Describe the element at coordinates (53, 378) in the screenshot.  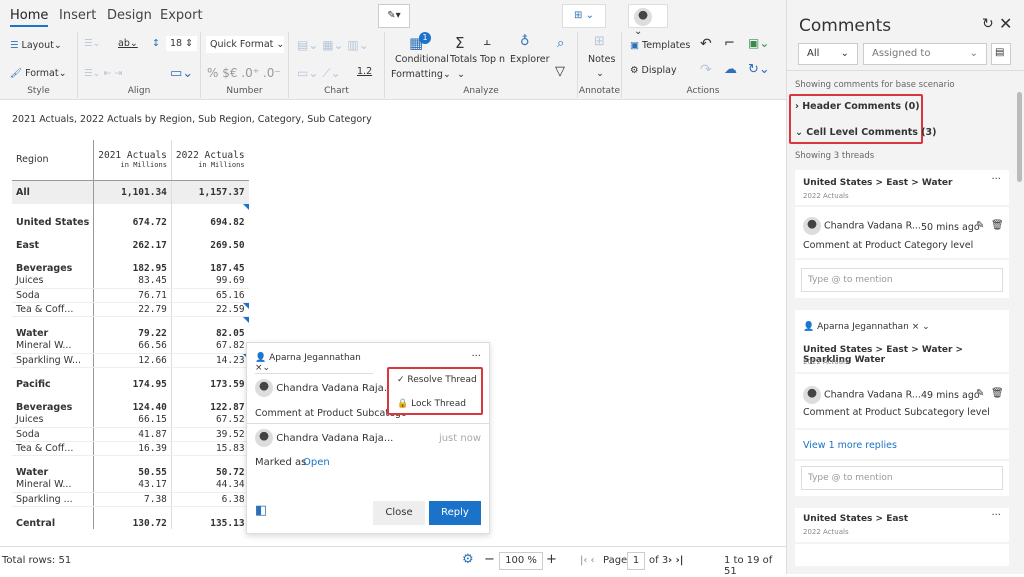
I see `row-label: Pacific` at that location.